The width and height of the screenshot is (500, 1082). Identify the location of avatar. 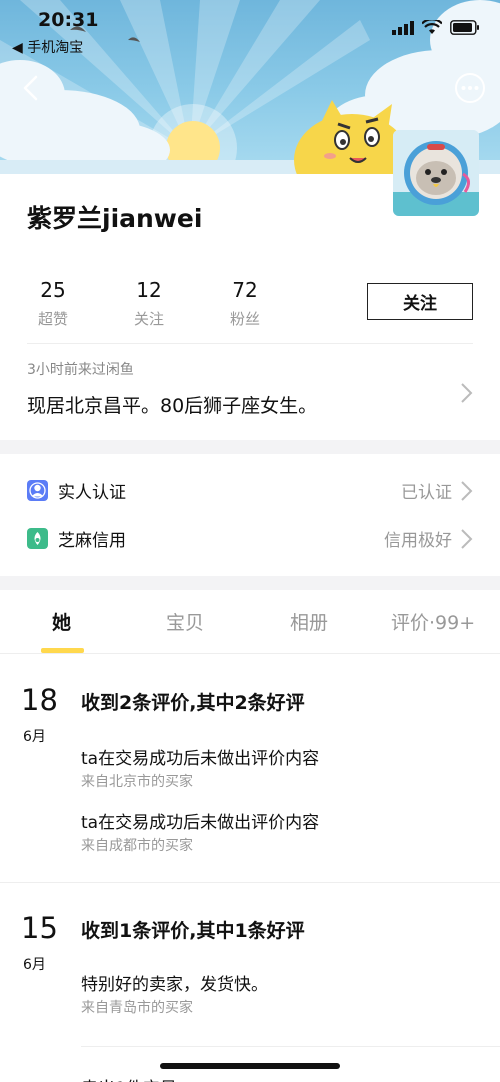
(436, 173).